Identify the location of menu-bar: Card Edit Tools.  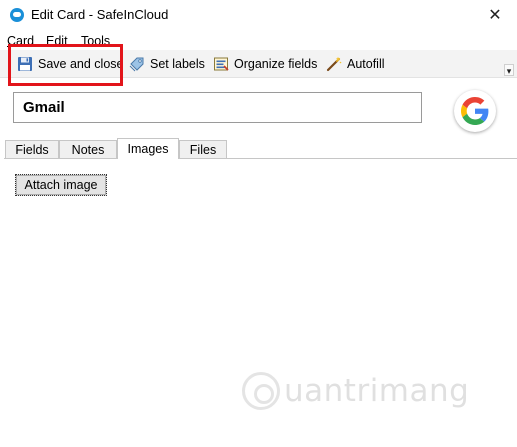
(258, 41).